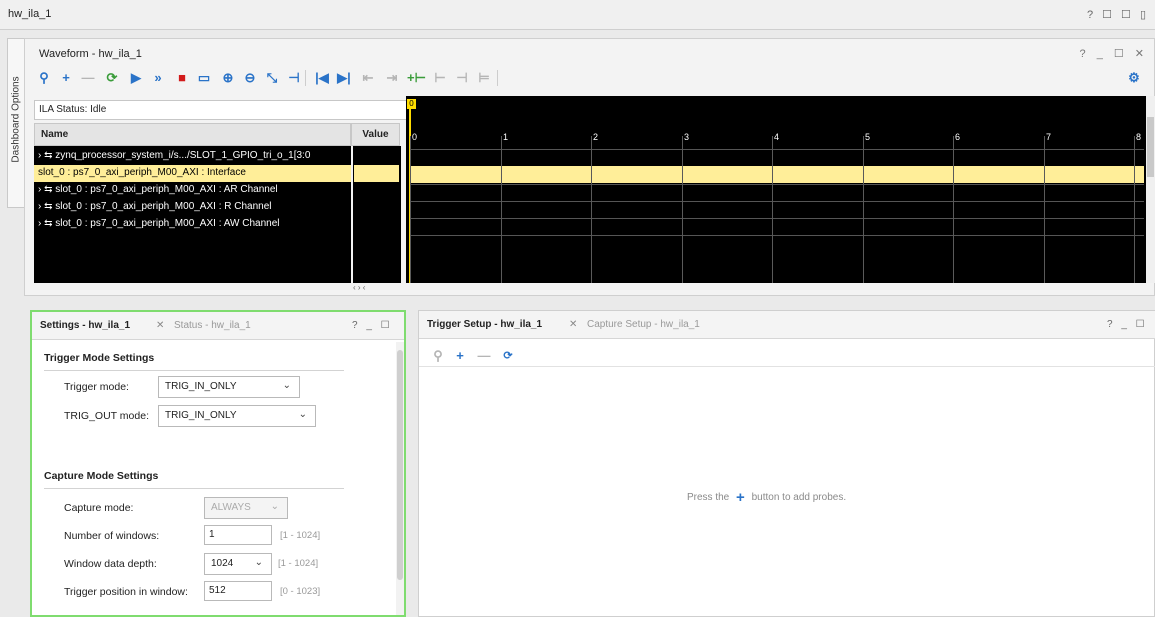 The width and height of the screenshot is (1155, 617). What do you see at coordinates (250, 78) in the screenshot?
I see `zoom-out-icon: ⊖` at bounding box center [250, 78].